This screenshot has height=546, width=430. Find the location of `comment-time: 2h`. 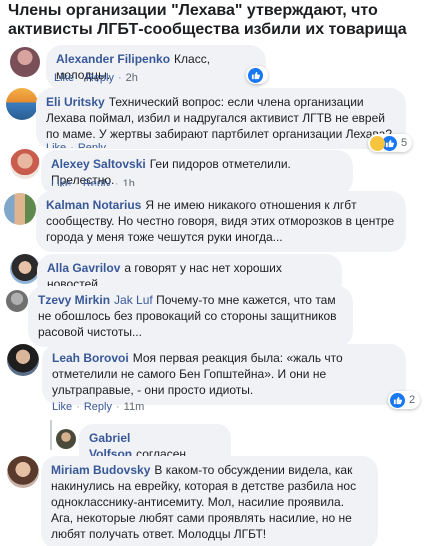

comment-time: 2h is located at coordinates (132, 78).